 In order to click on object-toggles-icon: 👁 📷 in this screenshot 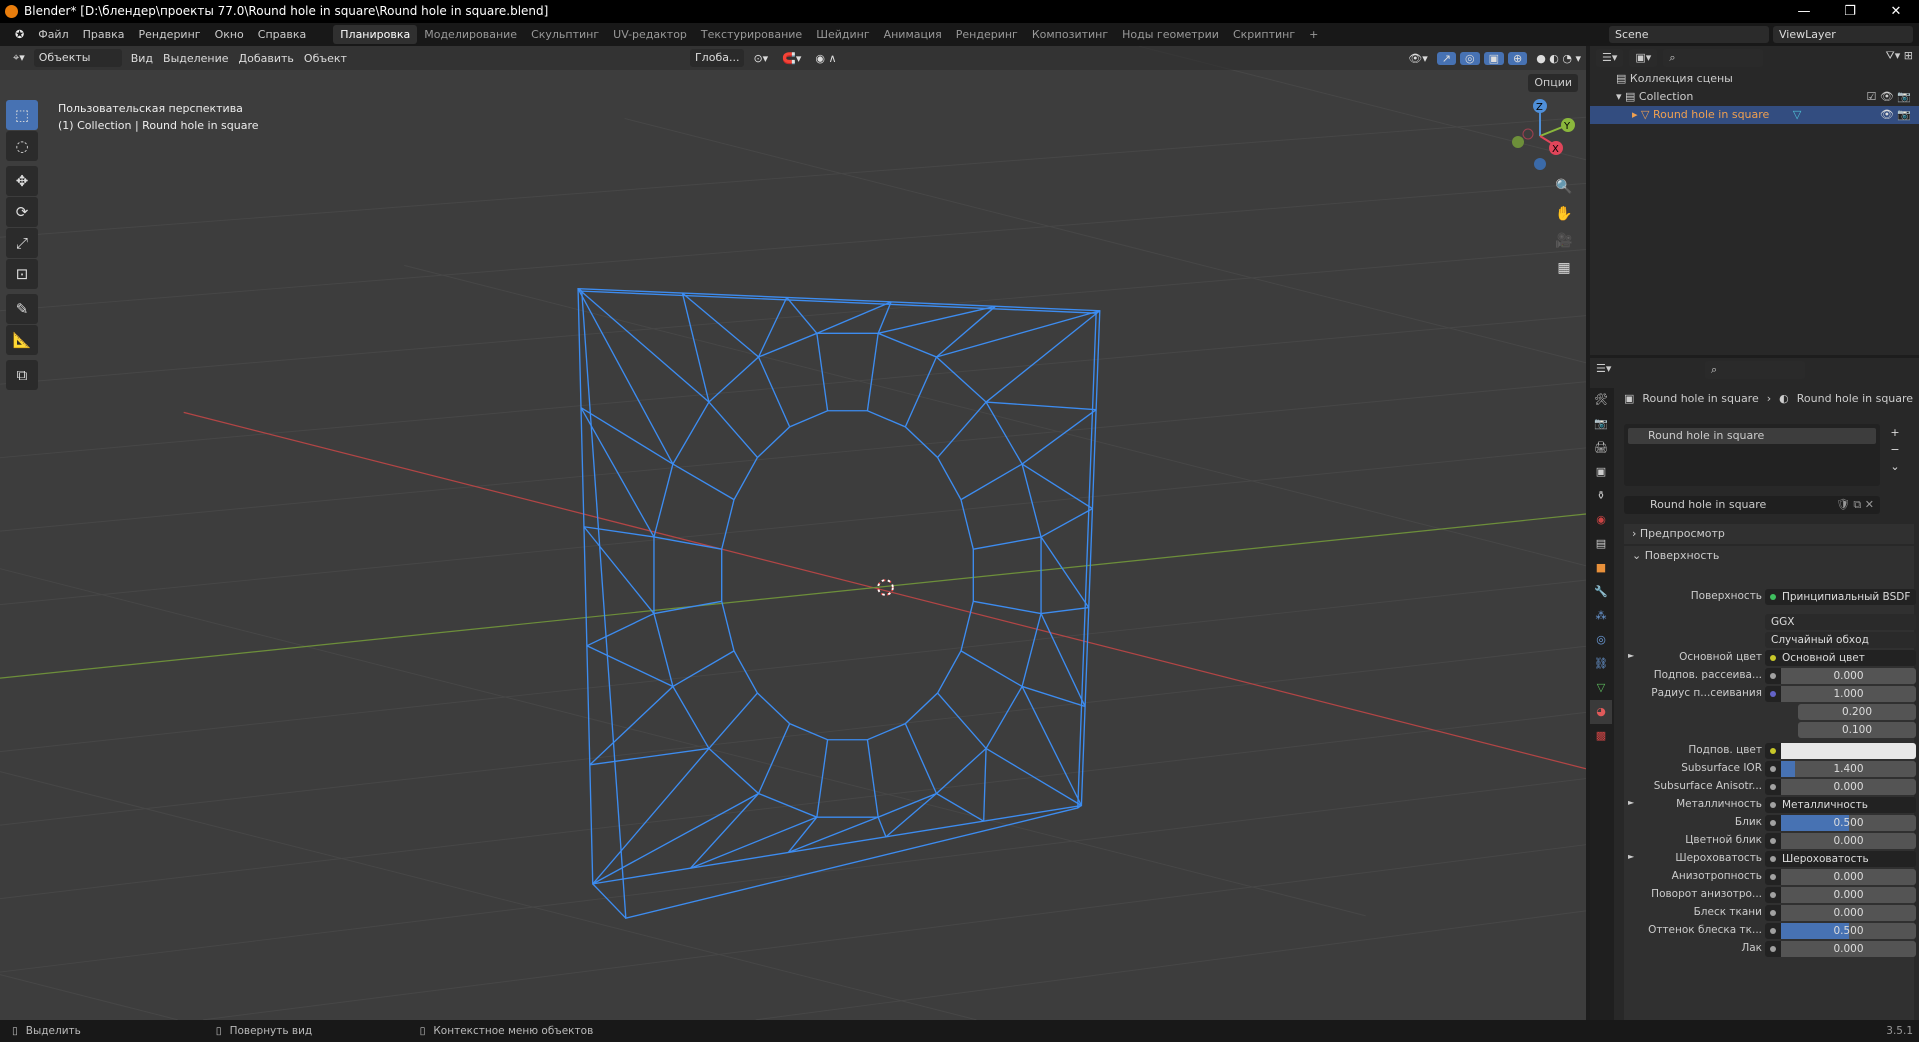, I will do `click(1895, 115)`.